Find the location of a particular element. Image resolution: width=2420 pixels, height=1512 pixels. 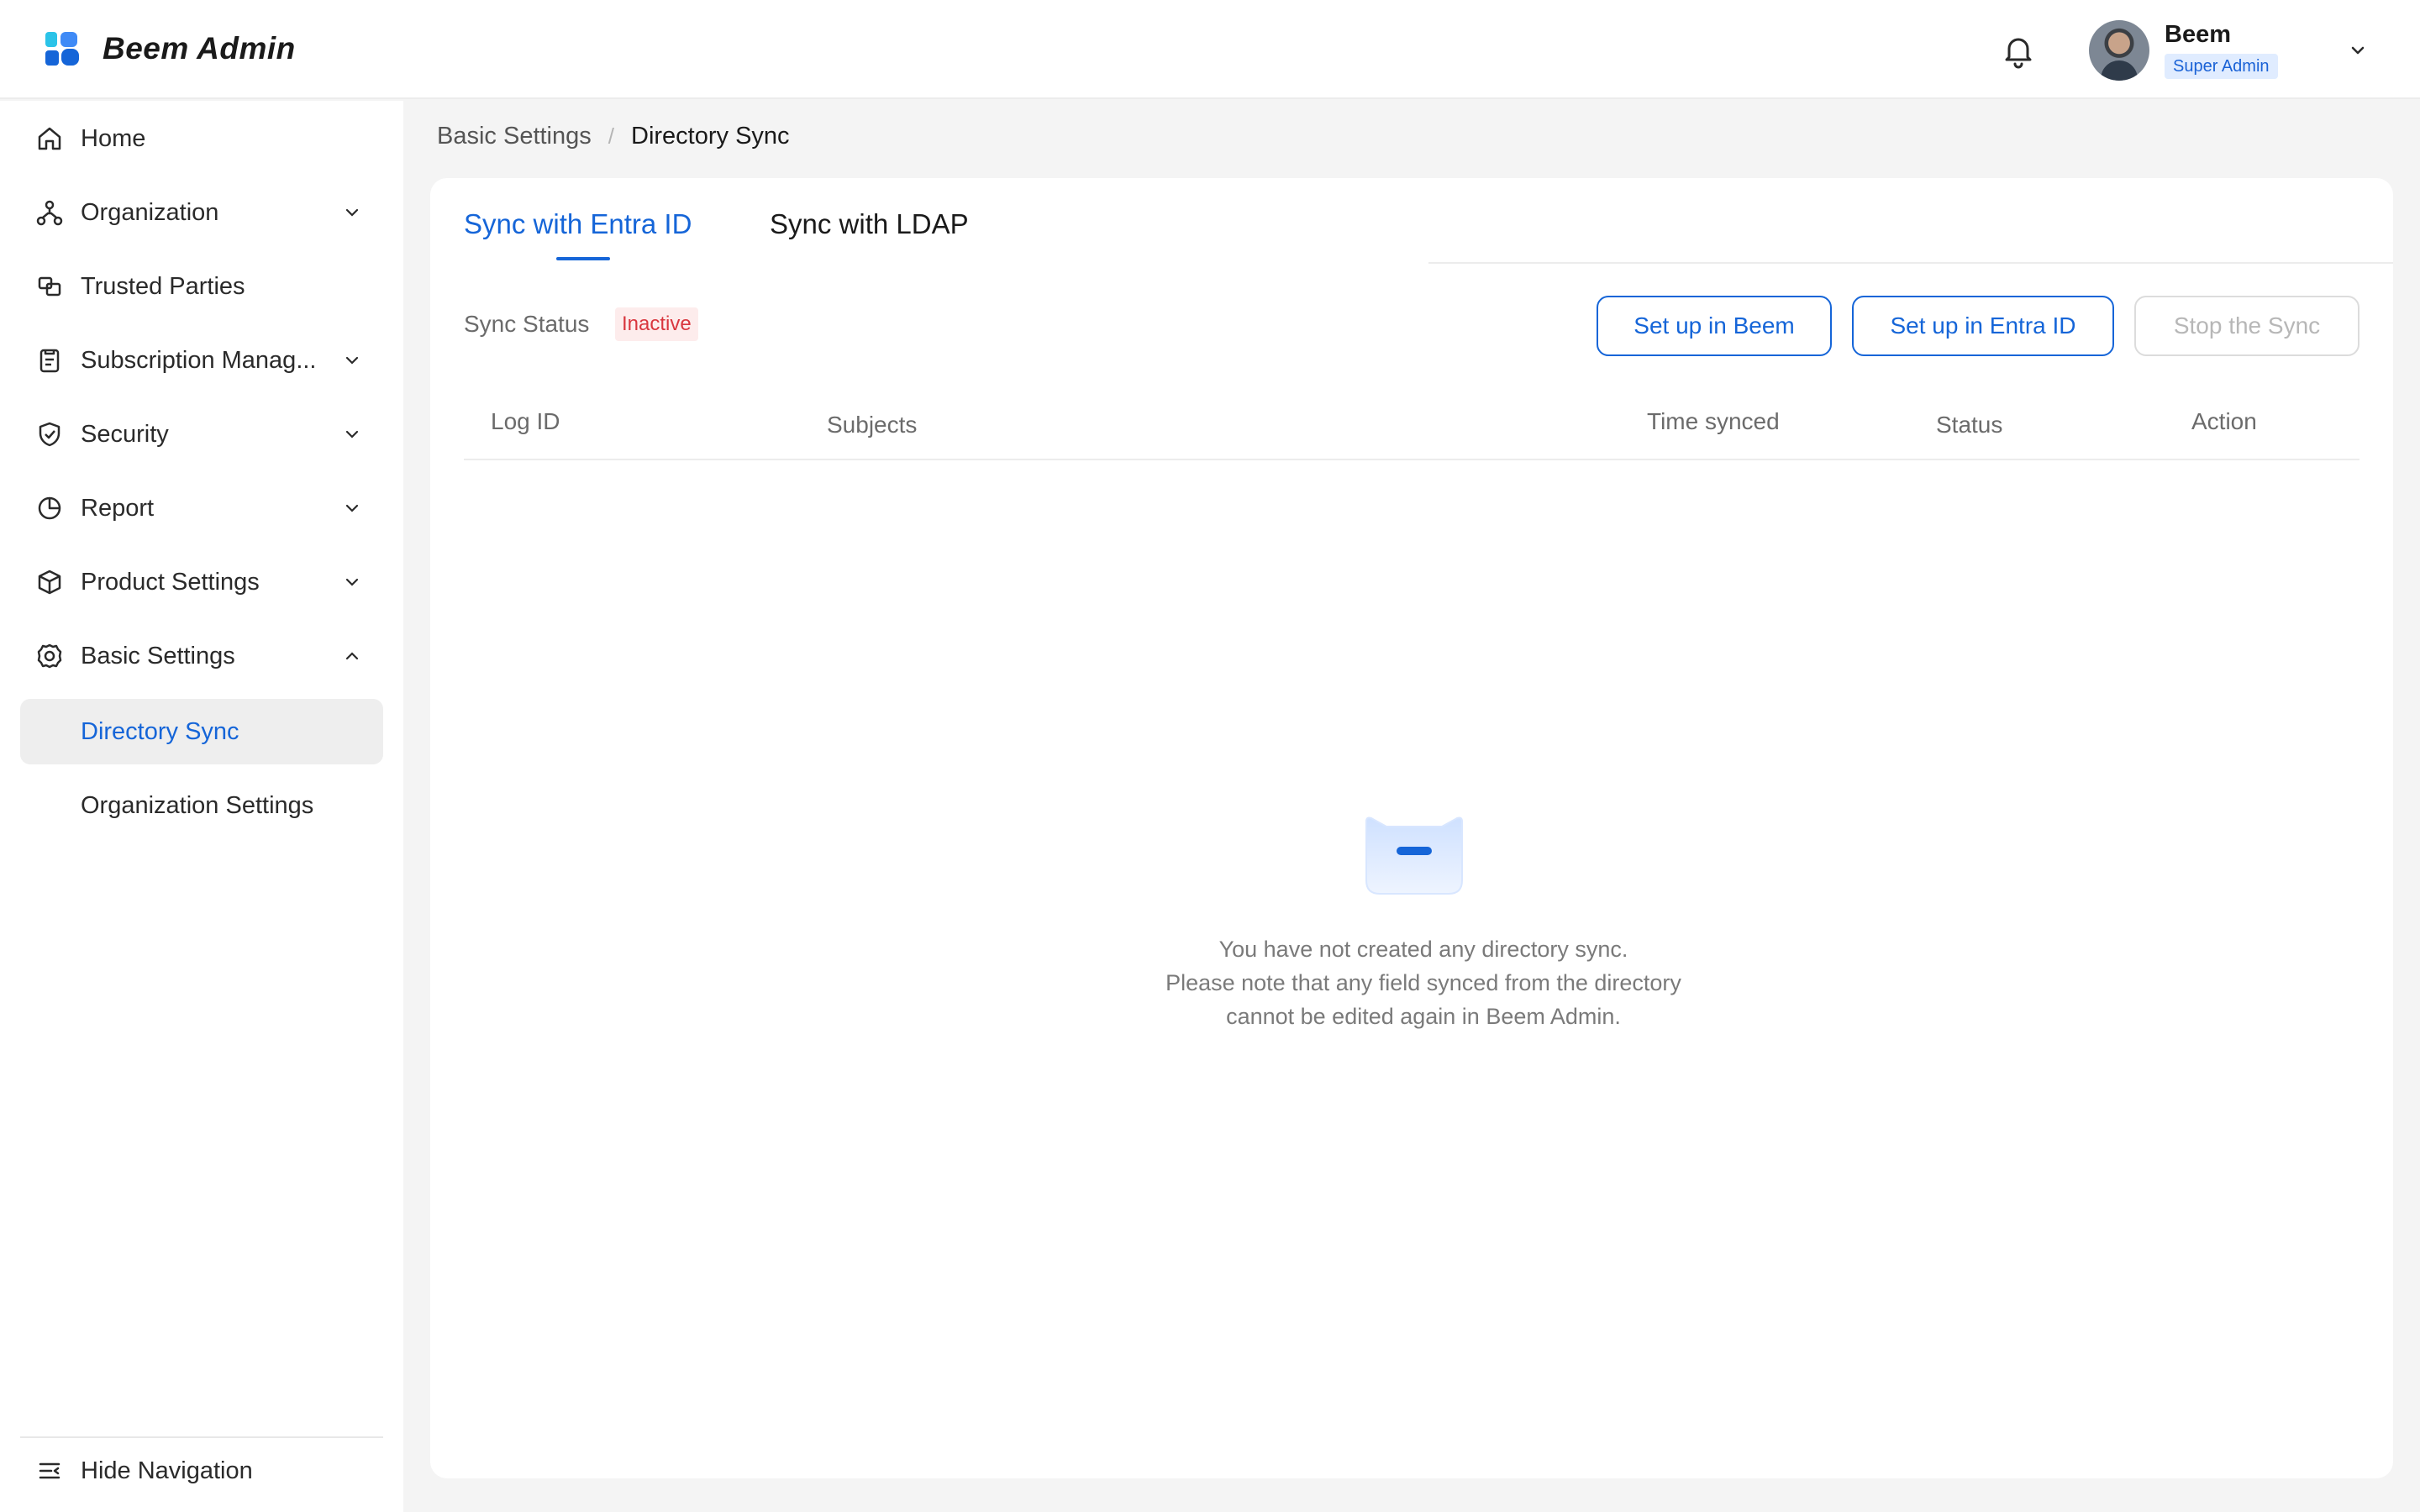

user-name: Beem is located at coordinates (2198, 34).